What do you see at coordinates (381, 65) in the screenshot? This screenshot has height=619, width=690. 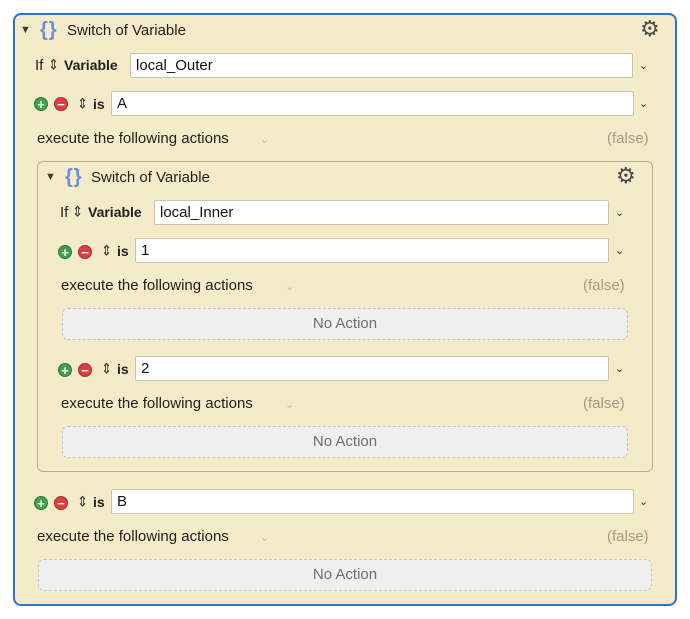 I see `variable-name-field: local_Outer` at bounding box center [381, 65].